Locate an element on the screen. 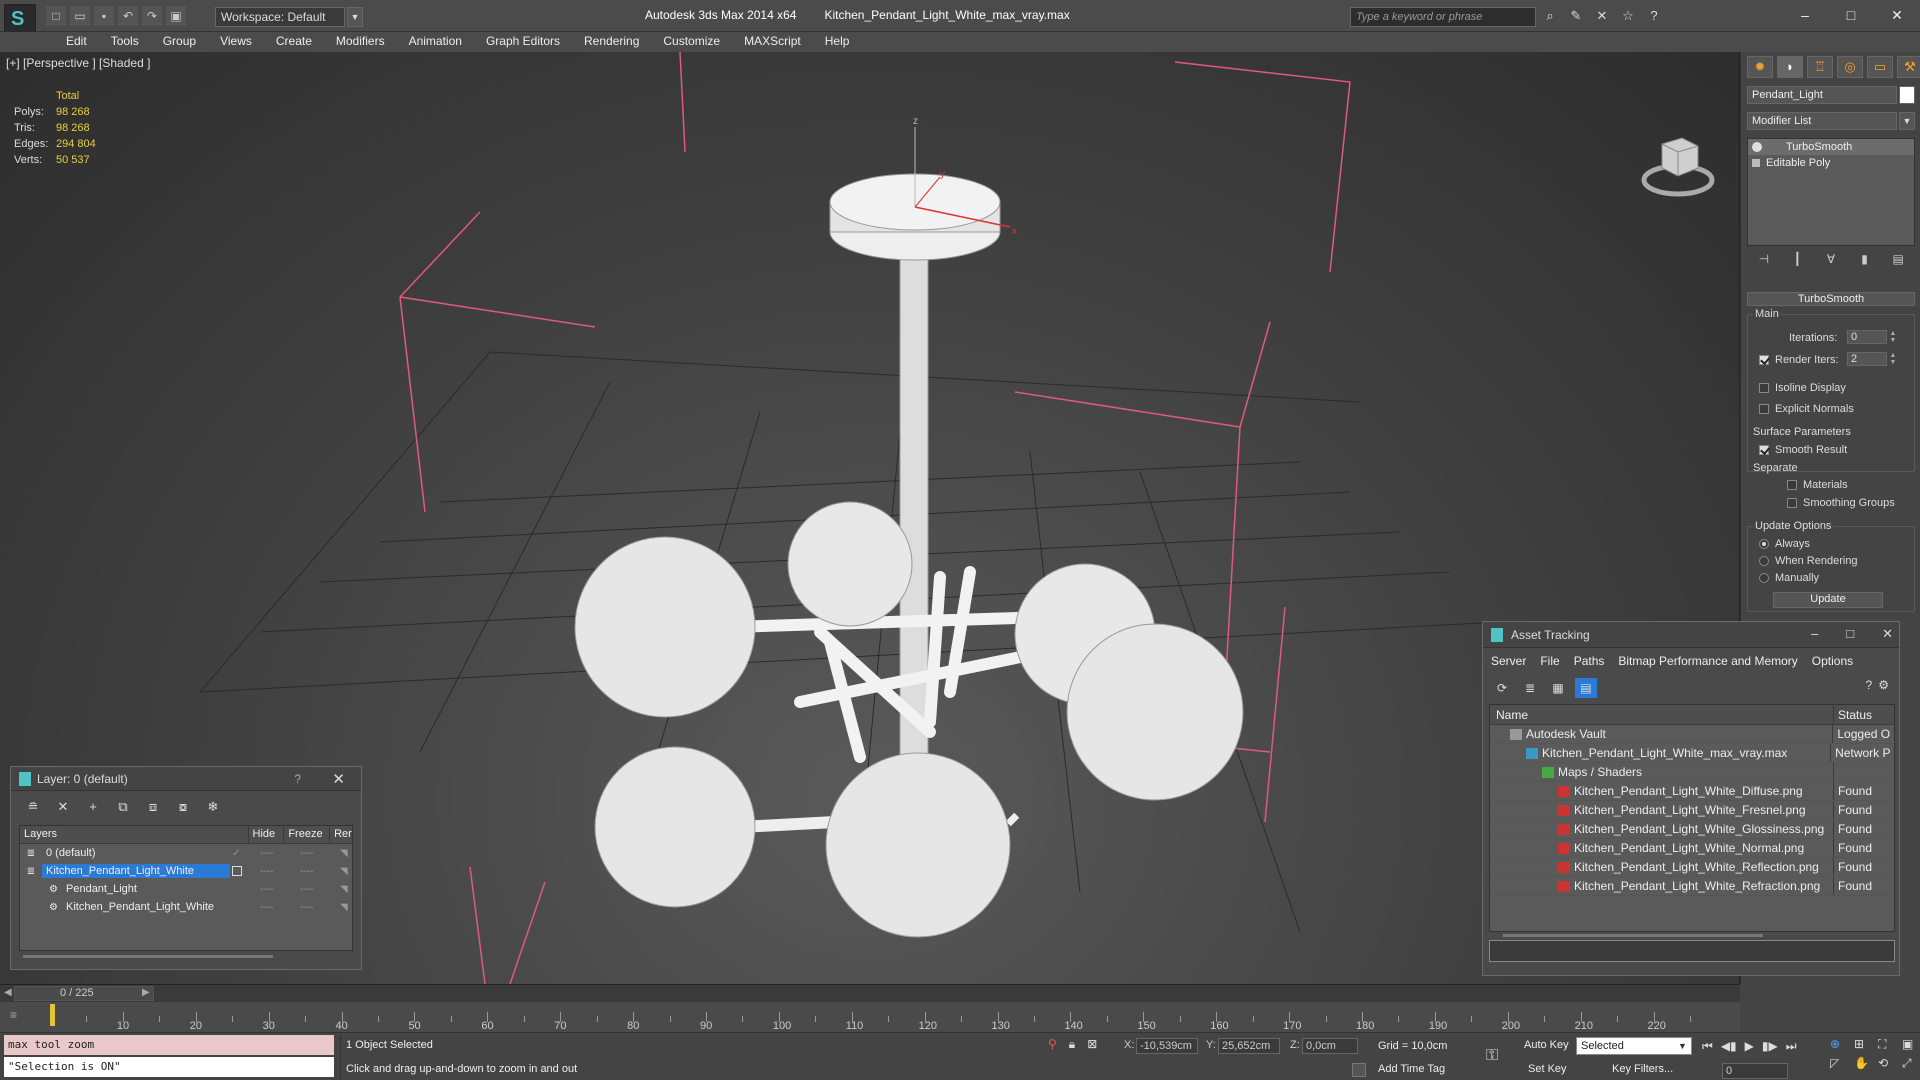  prev-key-icon: ◀▮ is located at coordinates (1729, 1046).